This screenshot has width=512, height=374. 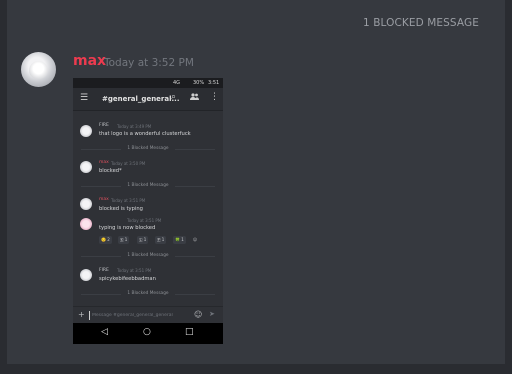 I want to click on network-indicator: 4G, so click(x=177, y=83).